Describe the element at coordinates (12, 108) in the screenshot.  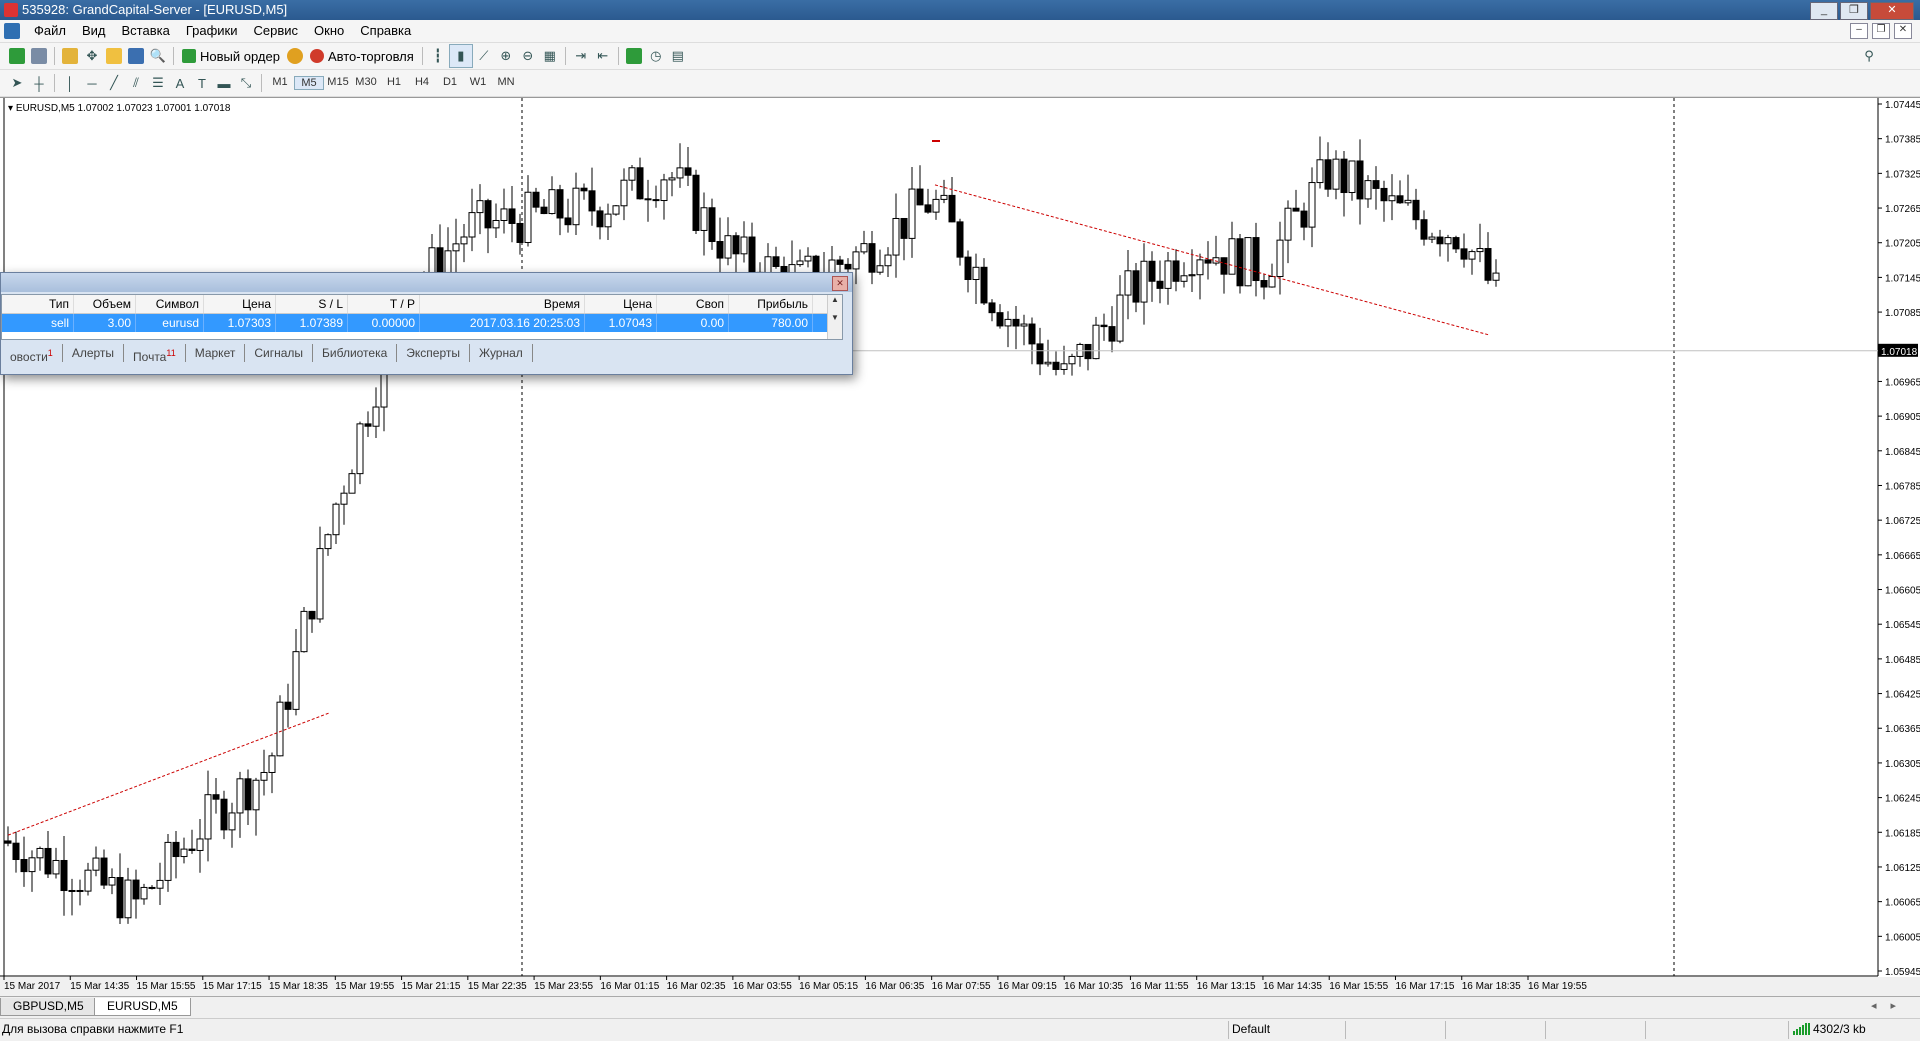
I see `chart-menu-icon: ▾` at that location.